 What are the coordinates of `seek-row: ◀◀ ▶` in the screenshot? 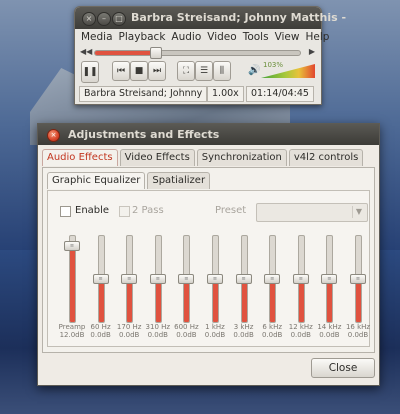 It's located at (198, 52).